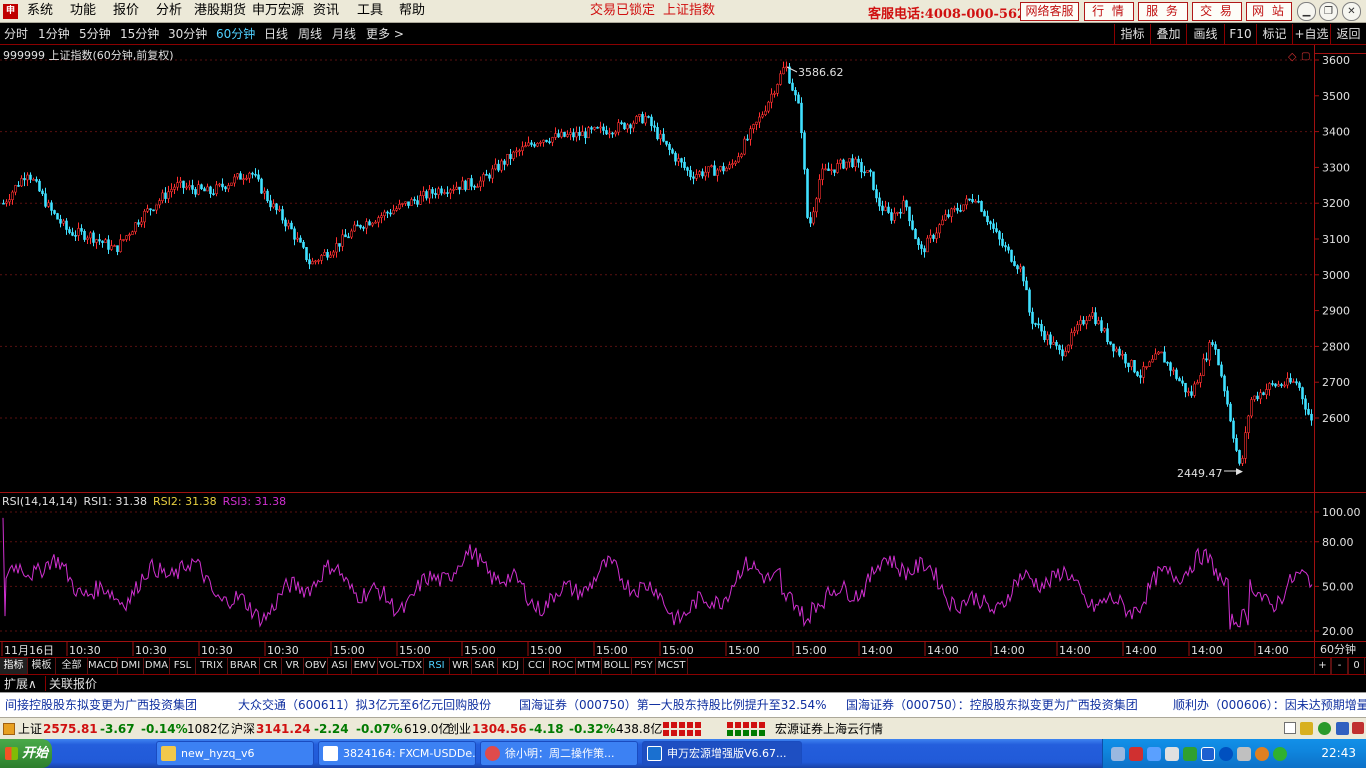  What do you see at coordinates (131, 666) in the screenshot?
I see `indicator-tab-dmi: DMI` at bounding box center [131, 666].